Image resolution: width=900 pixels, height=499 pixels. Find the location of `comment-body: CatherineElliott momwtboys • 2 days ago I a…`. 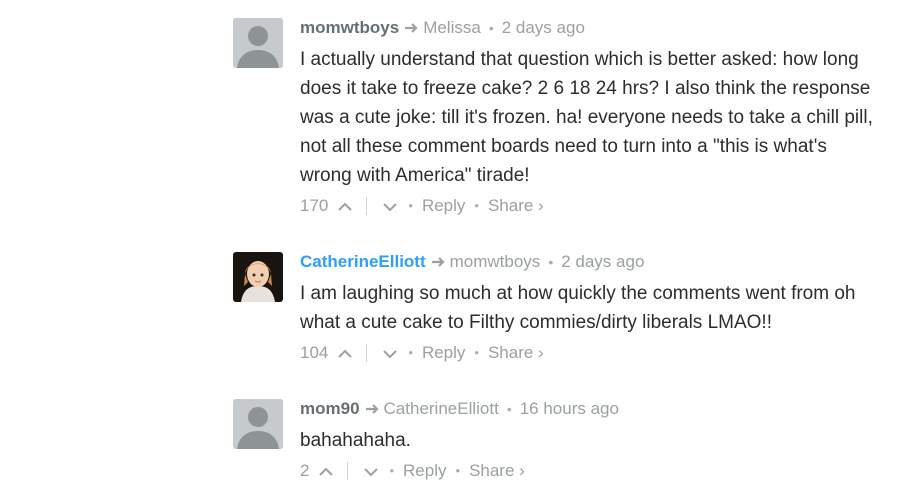

comment-body: CatherineElliott momwtboys • 2 days ago I a… is located at coordinates (590, 307).